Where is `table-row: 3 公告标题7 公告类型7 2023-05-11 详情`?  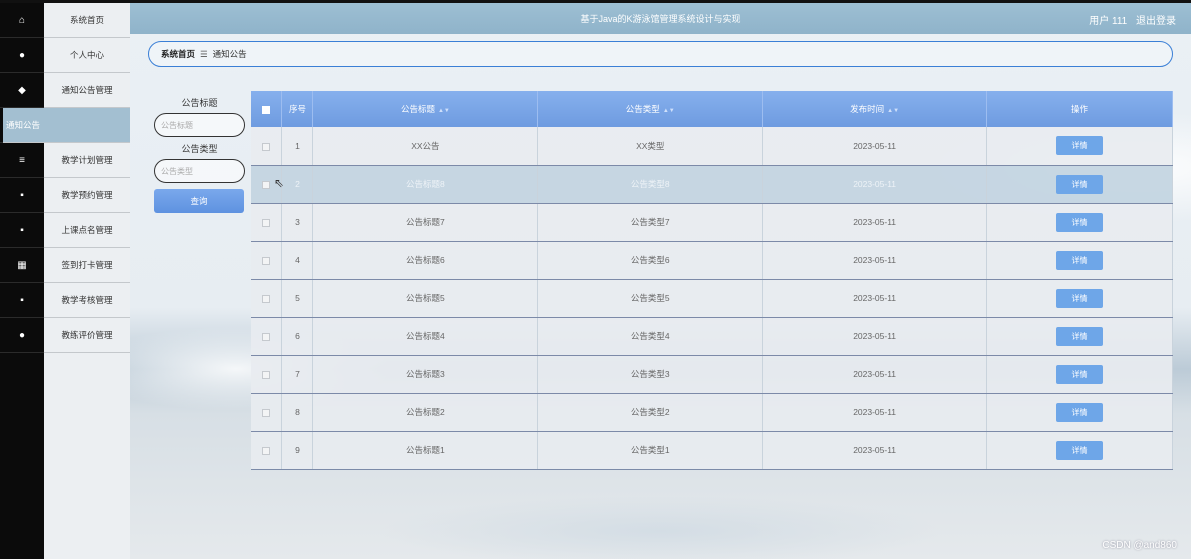
table-row: 3 公告标题7 公告类型7 2023-05-11 详情 is located at coordinates (712, 222).